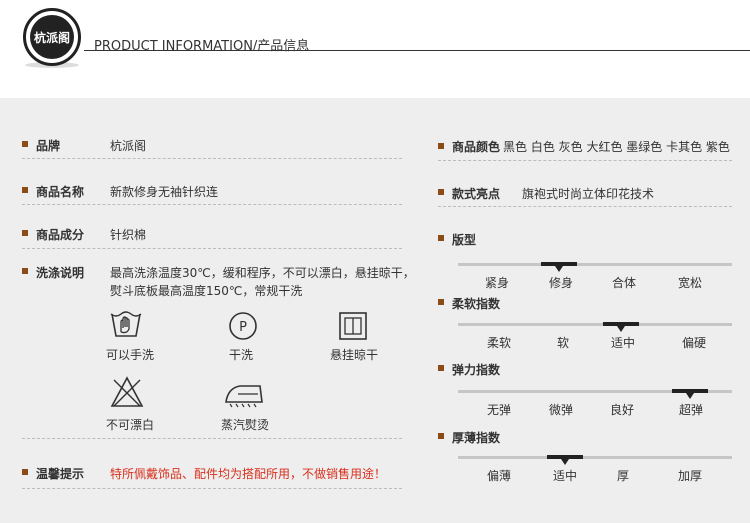  Describe the element at coordinates (206, 291) in the screenshot. I see `wash-line-2: 熨斗底板最高温度150℃，常规干洗` at that location.